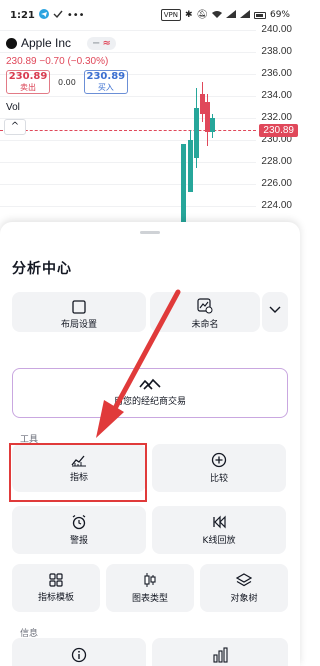 Image resolution: width=320 pixels, height=666 pixels. Describe the element at coordinates (11, 43) in the screenshot. I see `apple-logo-icon` at that location.